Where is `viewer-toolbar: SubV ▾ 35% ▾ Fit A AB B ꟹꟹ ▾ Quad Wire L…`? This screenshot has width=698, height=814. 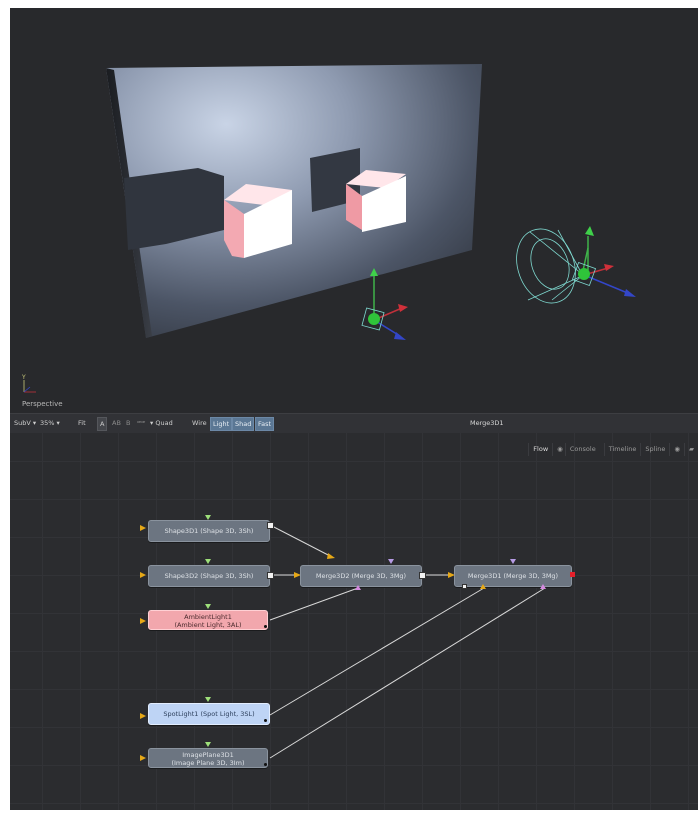
viewer-toolbar: SubV ▾ 35% ▾ Fit A AB B ꟹꟹ ▾ Quad Wire L… is located at coordinates (354, 423).